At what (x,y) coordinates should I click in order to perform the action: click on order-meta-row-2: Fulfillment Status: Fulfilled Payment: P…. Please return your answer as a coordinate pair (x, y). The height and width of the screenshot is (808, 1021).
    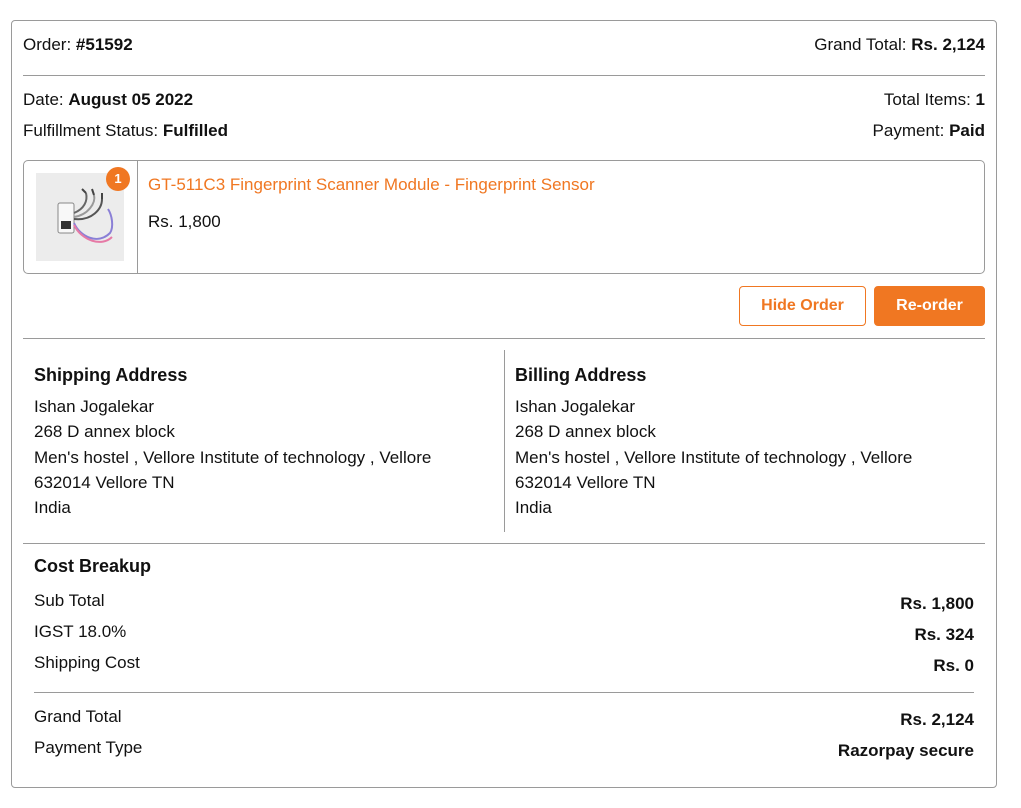
    Looking at the image, I should click on (504, 131).